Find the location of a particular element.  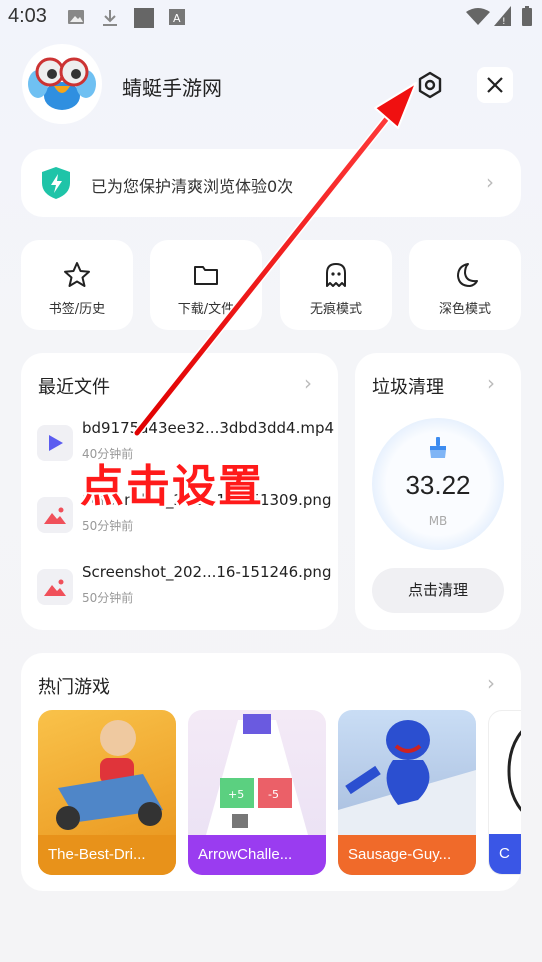

download-notification-icon is located at coordinates (110, 18).